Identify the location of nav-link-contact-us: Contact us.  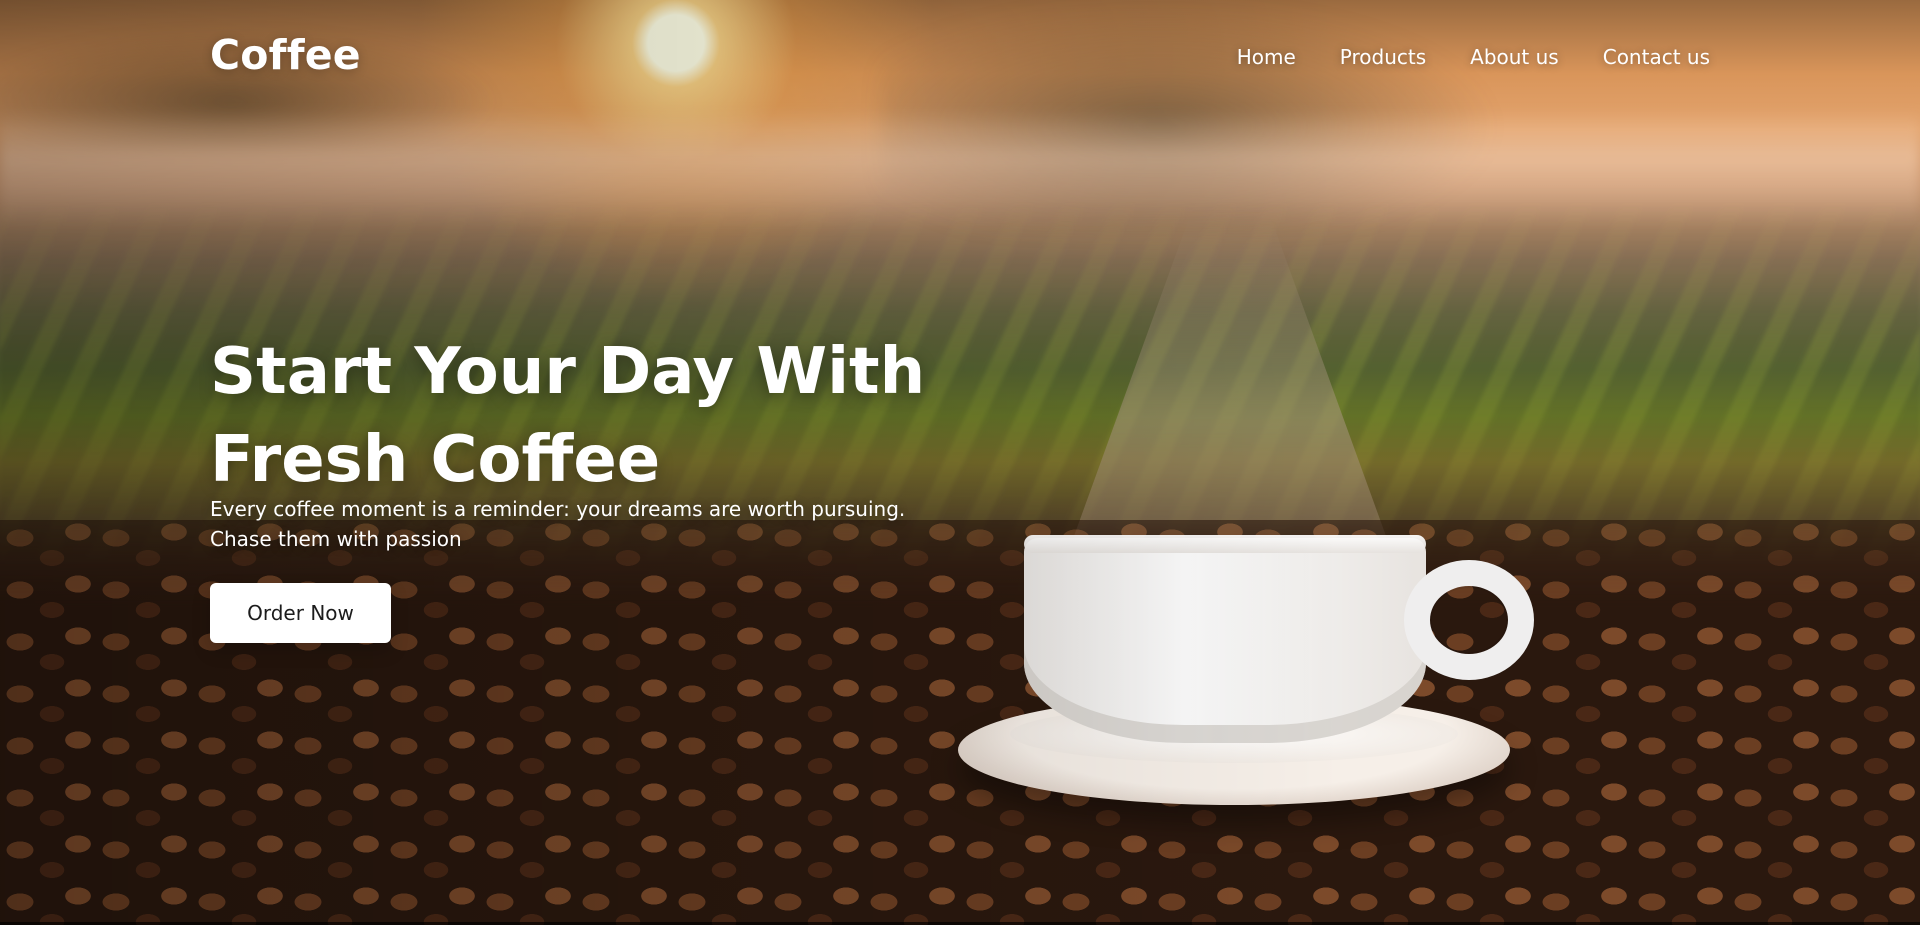
(1656, 57).